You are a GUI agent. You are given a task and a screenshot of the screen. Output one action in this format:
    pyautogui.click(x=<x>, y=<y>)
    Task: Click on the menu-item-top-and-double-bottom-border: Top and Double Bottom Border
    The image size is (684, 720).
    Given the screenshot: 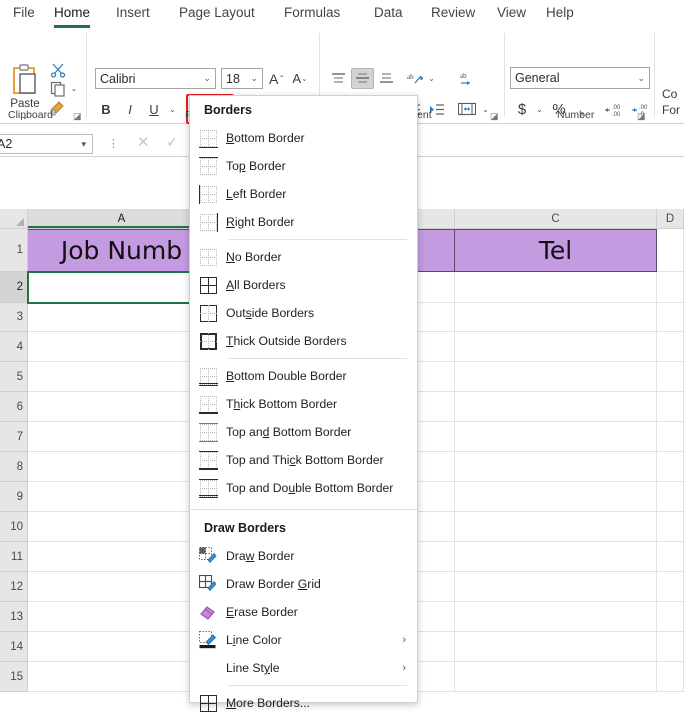 What is the action you would take?
    pyautogui.click(x=303, y=488)
    